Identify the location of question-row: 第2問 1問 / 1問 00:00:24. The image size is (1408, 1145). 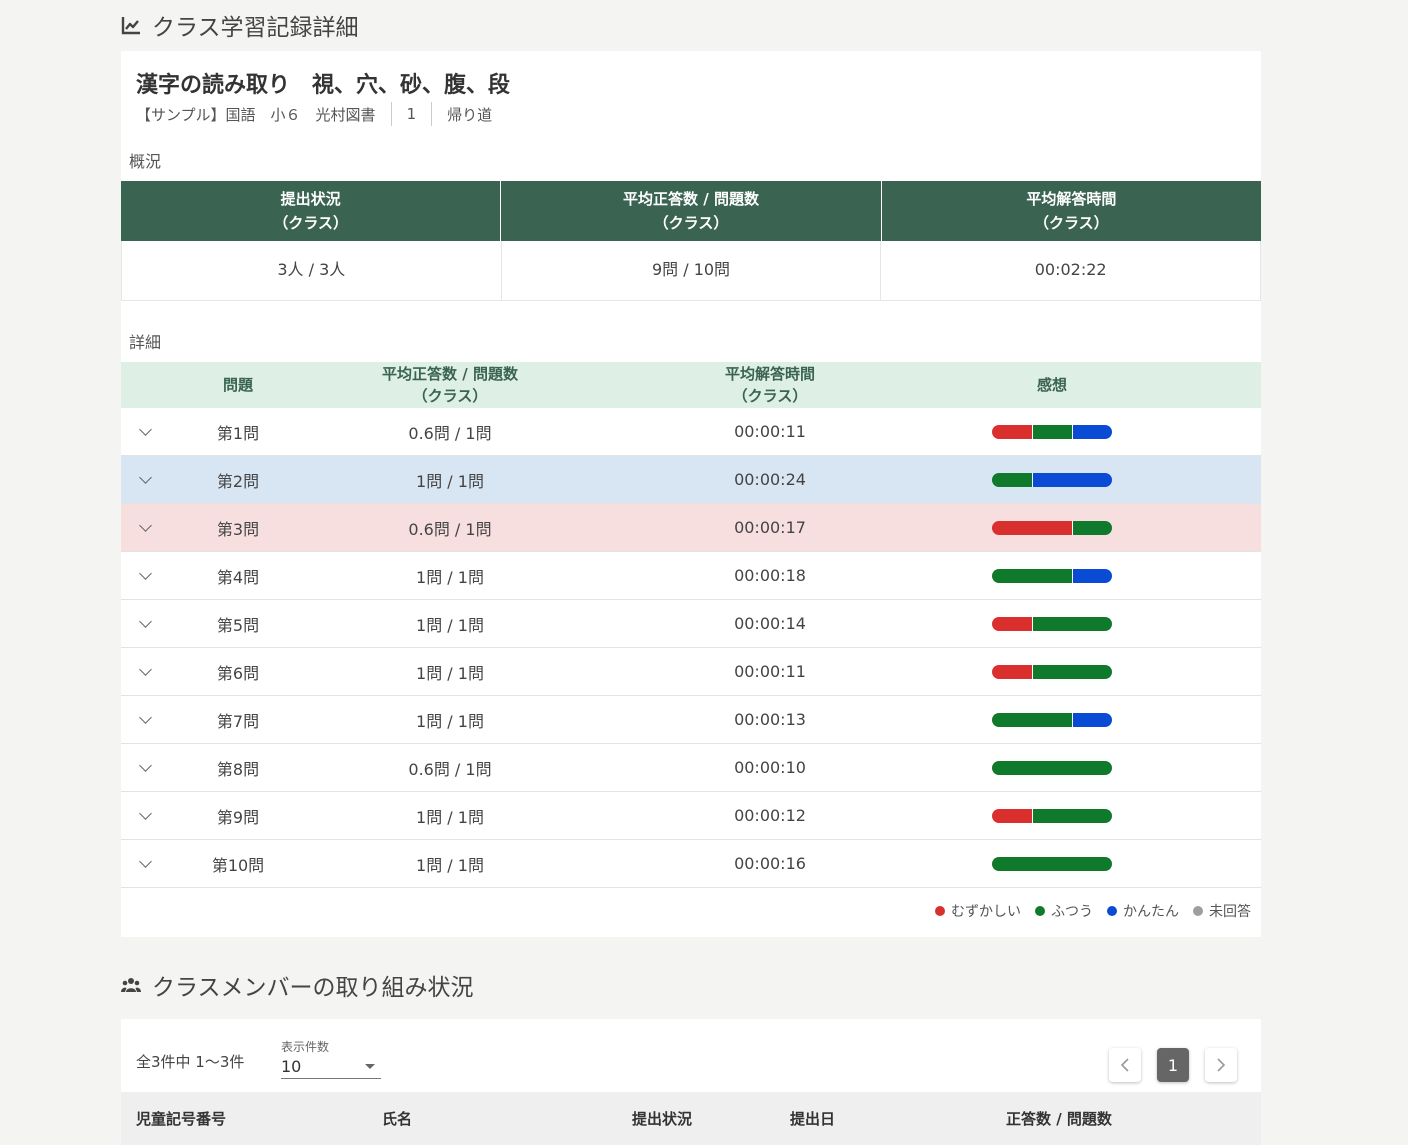
(691, 480).